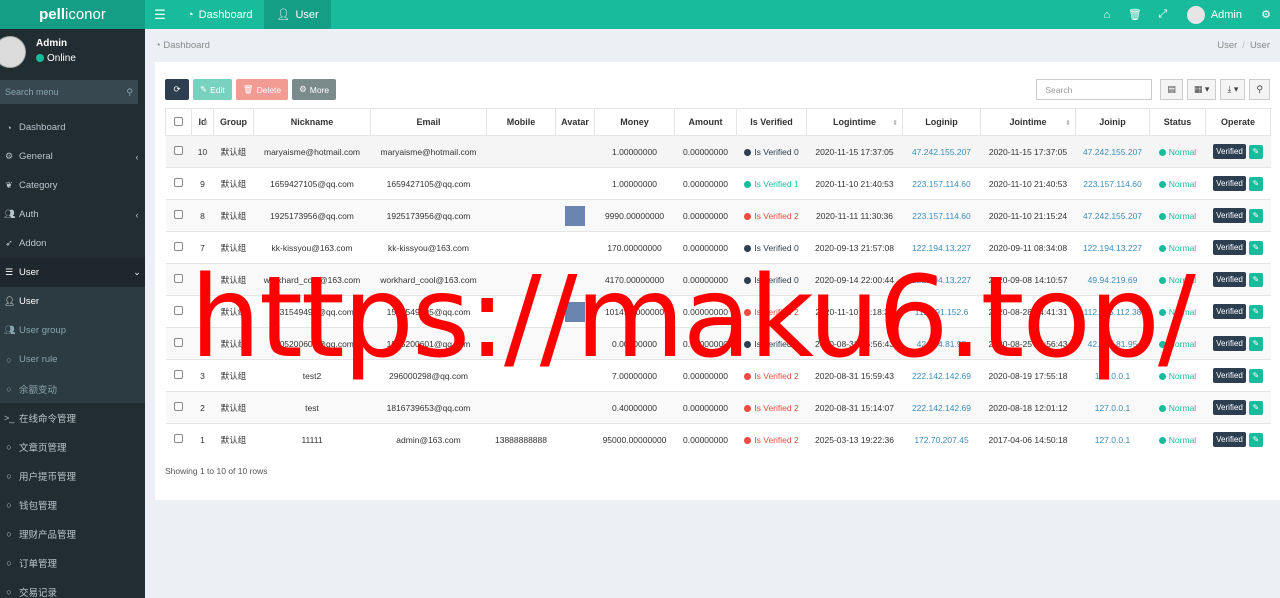 The image size is (1280, 598). Describe the element at coordinates (1177, 122) in the screenshot. I see `column-header-14: Status` at that location.